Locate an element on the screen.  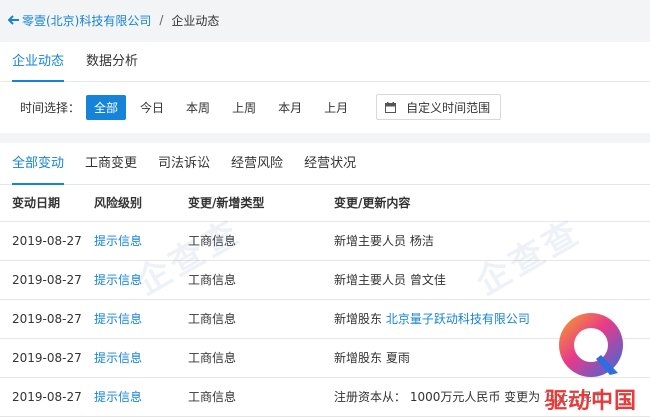
table-header-row: 变动日期 风险级别 变更/新增类型 变更/更新内容 is located at coordinates (325, 203).